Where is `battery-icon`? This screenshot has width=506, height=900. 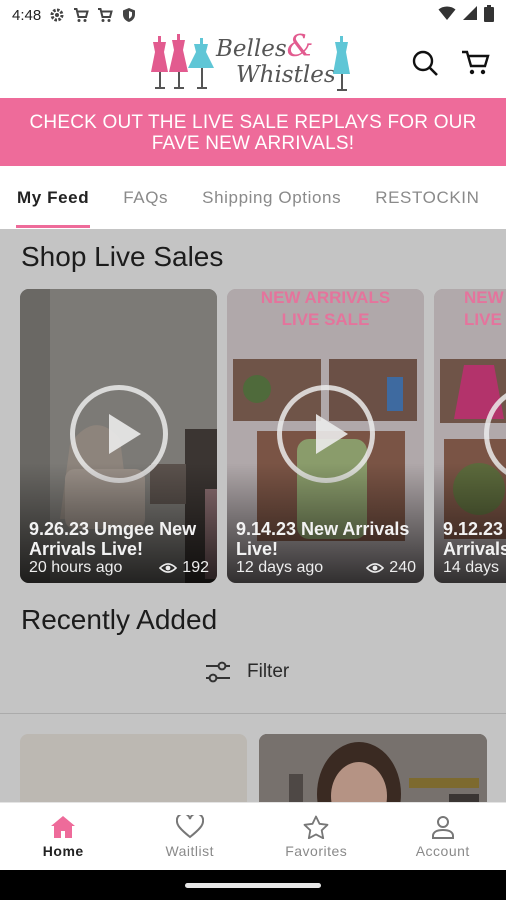 battery-icon is located at coordinates (489, 15).